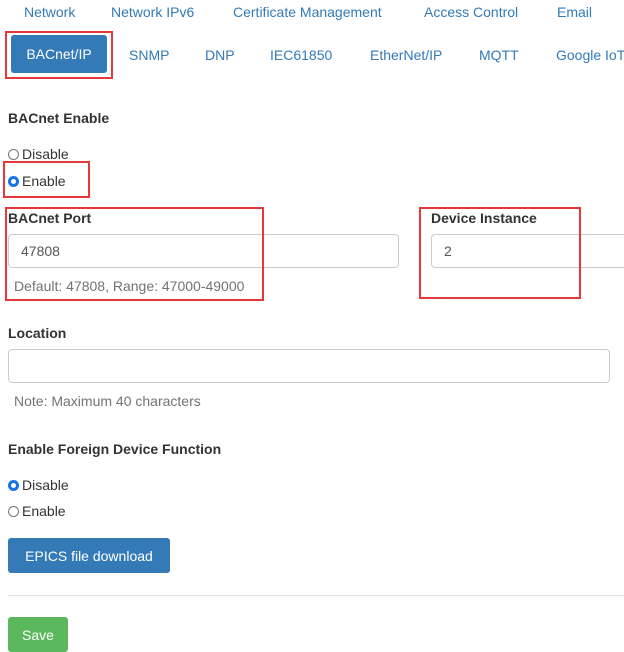 The height and width of the screenshot is (652, 624). I want to click on nav-network-ipv6: Network IPv6, so click(152, 12).